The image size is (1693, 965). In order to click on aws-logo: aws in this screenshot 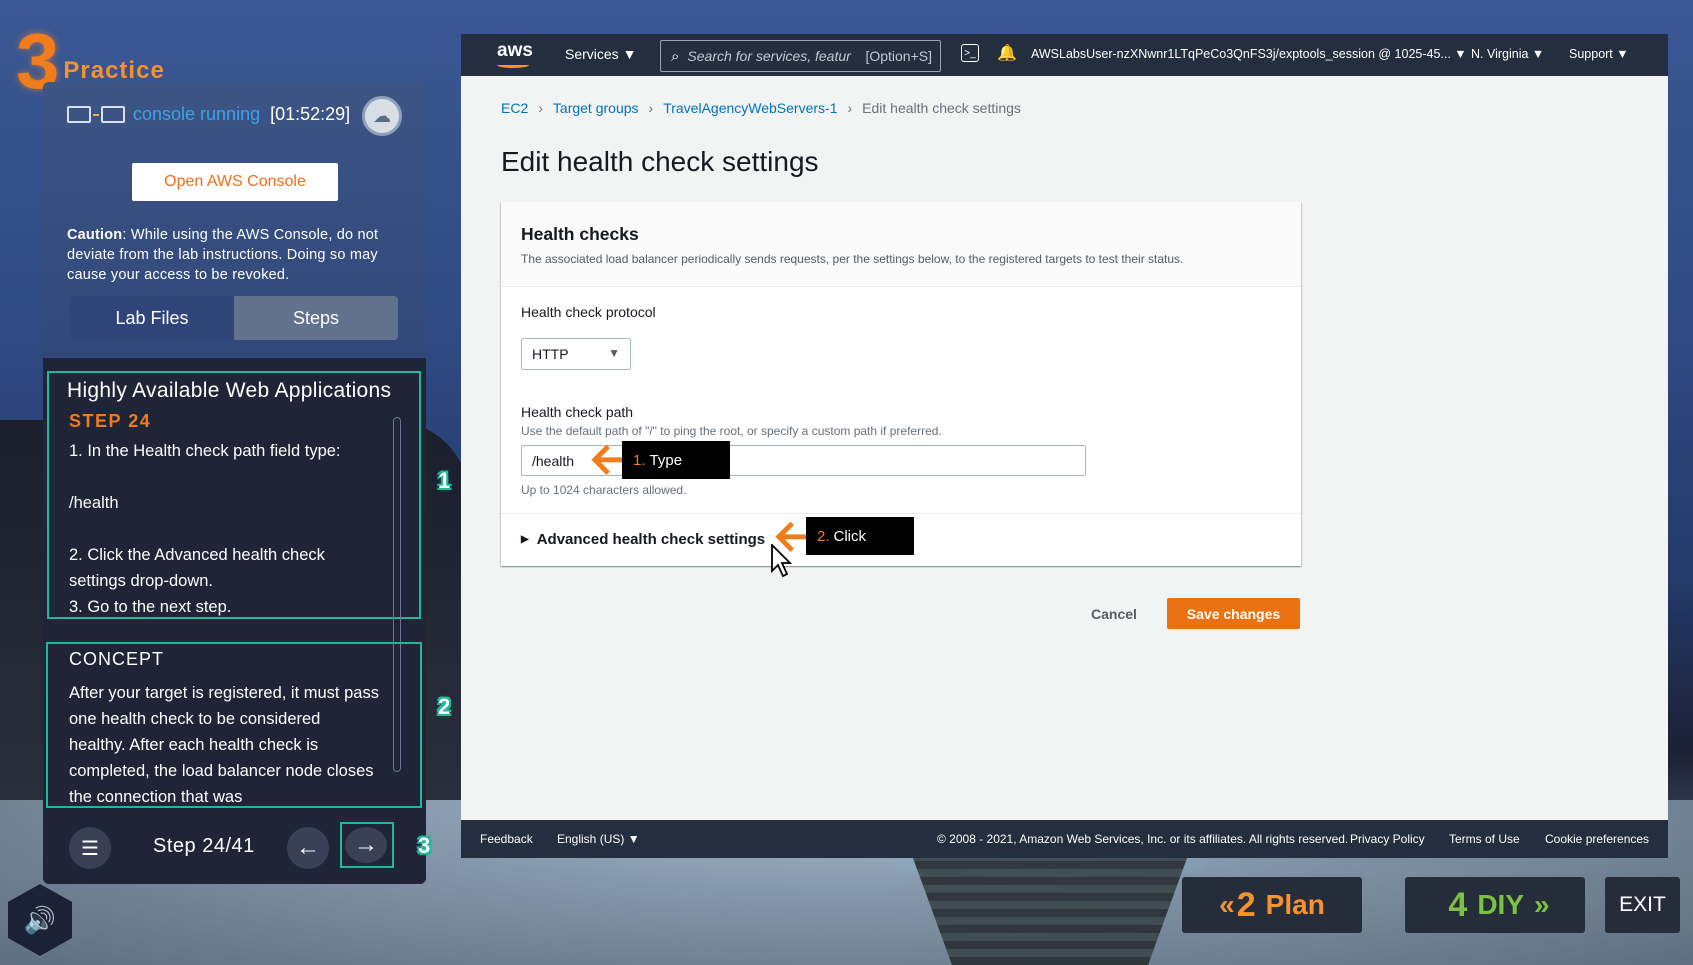, I will do `click(515, 51)`.